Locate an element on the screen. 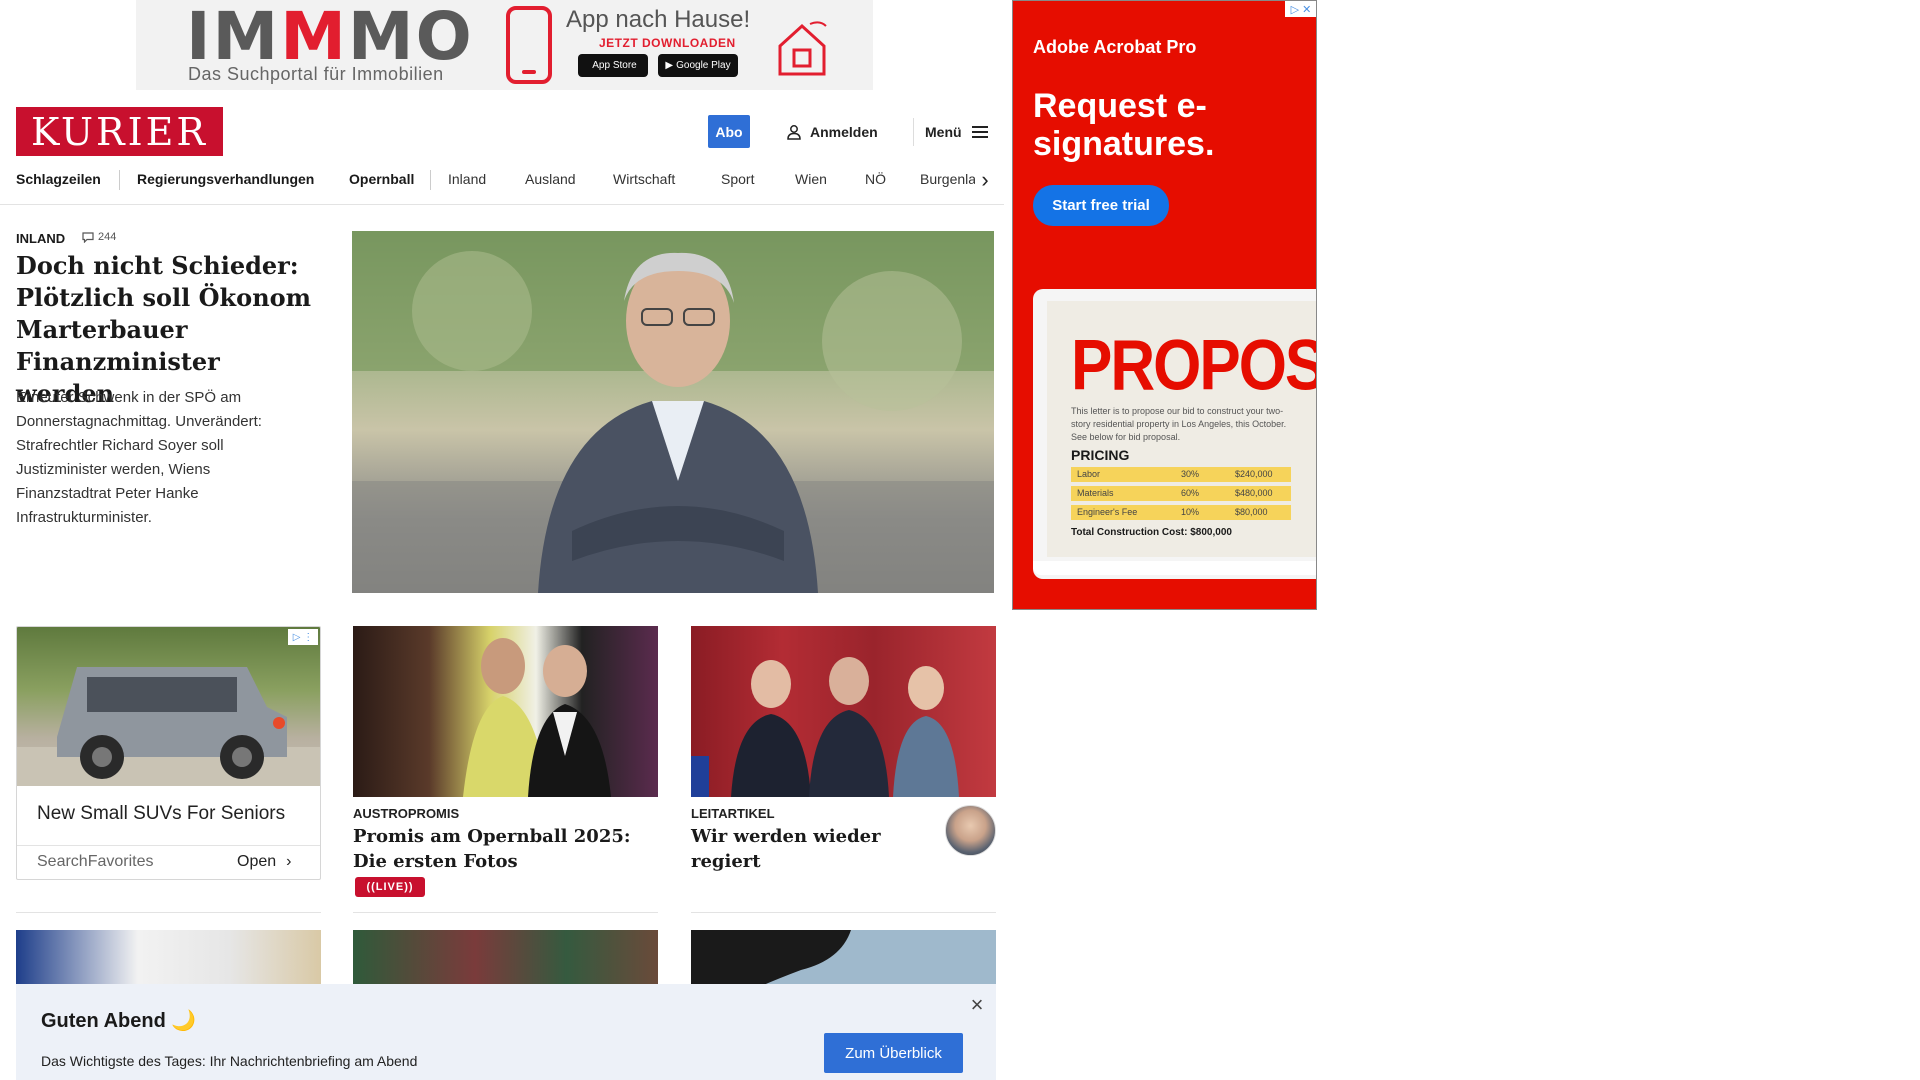  live-badge: (( LIVE )) is located at coordinates (390, 887).